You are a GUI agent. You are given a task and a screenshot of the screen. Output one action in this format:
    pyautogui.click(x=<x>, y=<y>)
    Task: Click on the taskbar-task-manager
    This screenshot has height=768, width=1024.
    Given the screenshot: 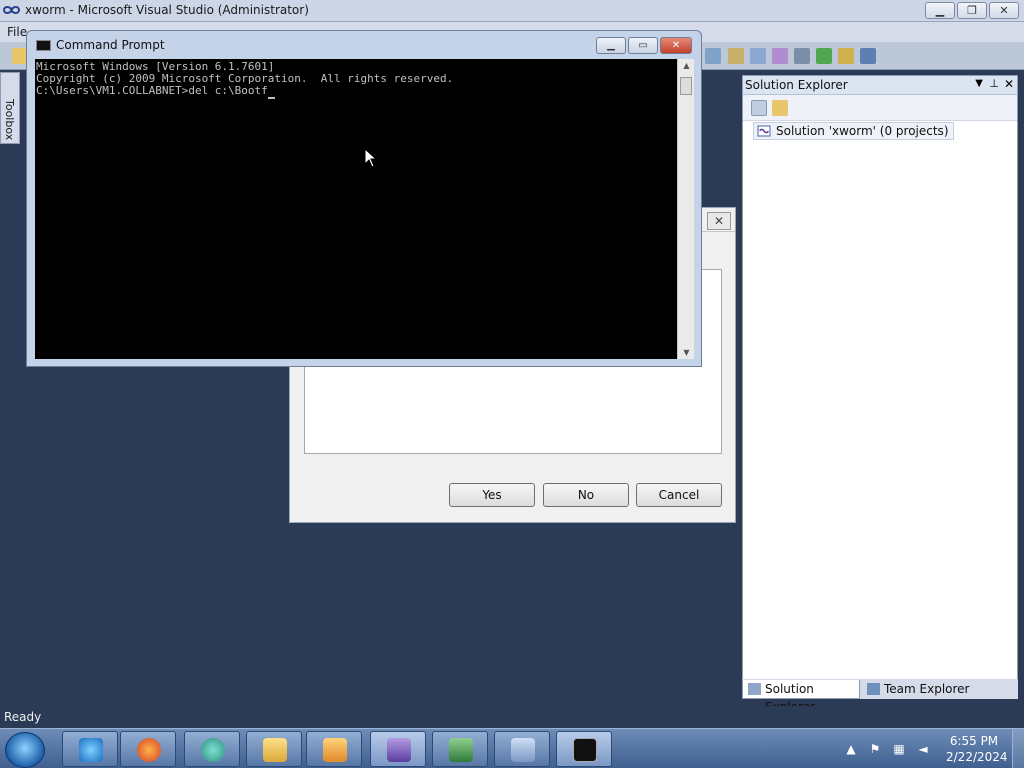 What is the action you would take?
    pyautogui.click(x=460, y=749)
    